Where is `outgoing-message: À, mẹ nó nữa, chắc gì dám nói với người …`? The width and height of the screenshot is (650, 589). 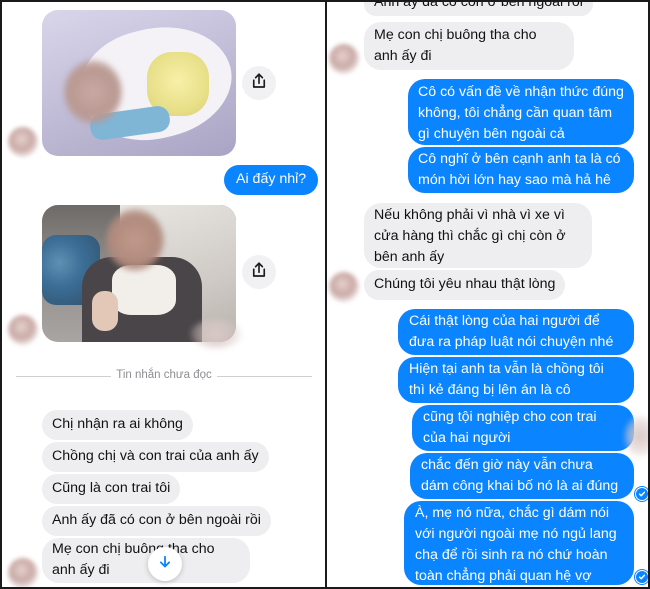
outgoing-message: À, mẹ nó nữa, chắc gì dám nói với người … is located at coordinates (519, 543).